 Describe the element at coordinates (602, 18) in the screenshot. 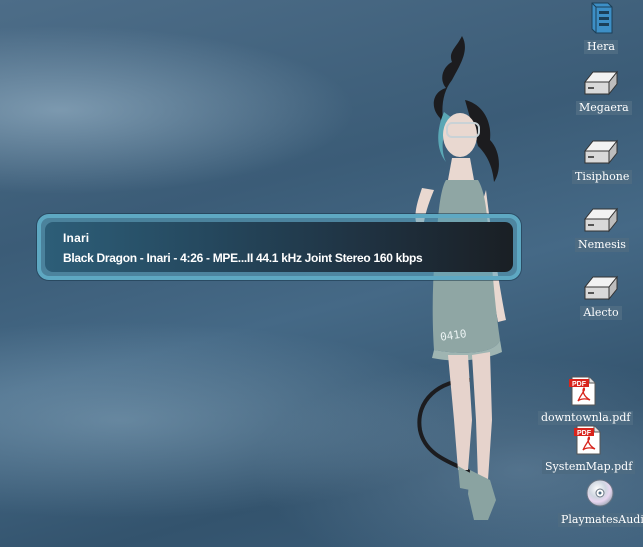

I see `computer-icon` at that location.